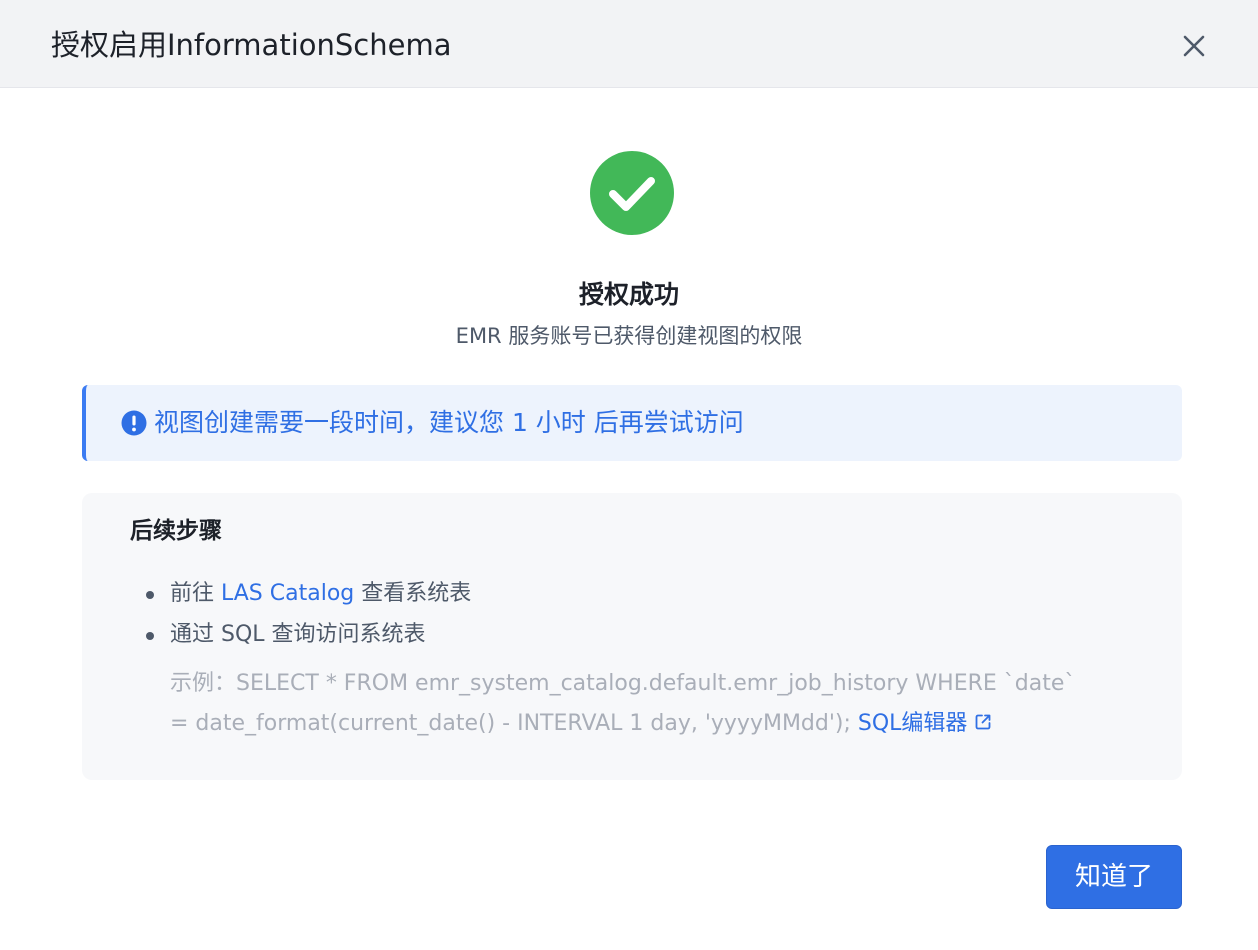  I want to click on info-alert: 视图创建需要一段时间，建议您 1 小时 后再尝试访问, so click(632, 423).